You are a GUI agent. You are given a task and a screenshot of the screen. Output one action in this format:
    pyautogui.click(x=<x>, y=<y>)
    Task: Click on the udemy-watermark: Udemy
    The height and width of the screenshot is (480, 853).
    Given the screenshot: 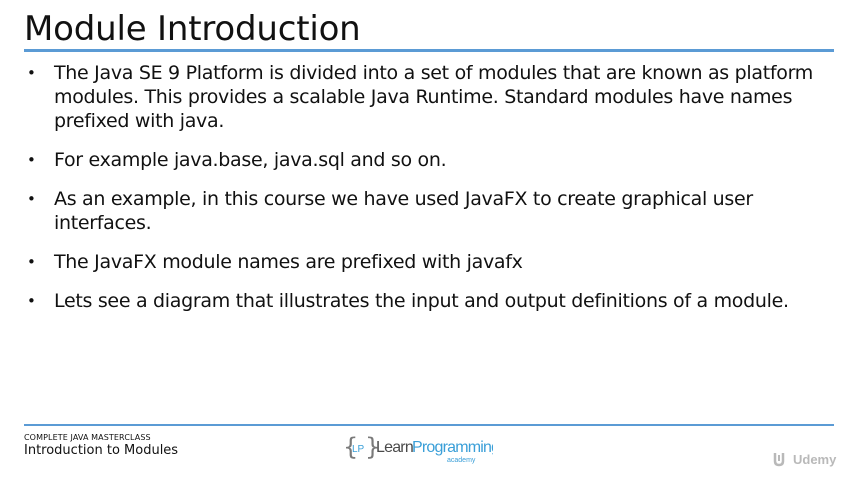 What is the action you would take?
    pyautogui.click(x=804, y=459)
    